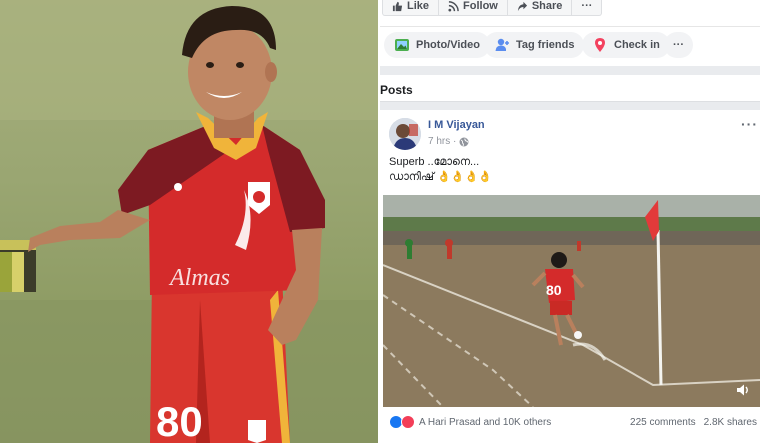  What do you see at coordinates (480, 6) in the screenshot?
I see `follow-label: Follow` at bounding box center [480, 6].